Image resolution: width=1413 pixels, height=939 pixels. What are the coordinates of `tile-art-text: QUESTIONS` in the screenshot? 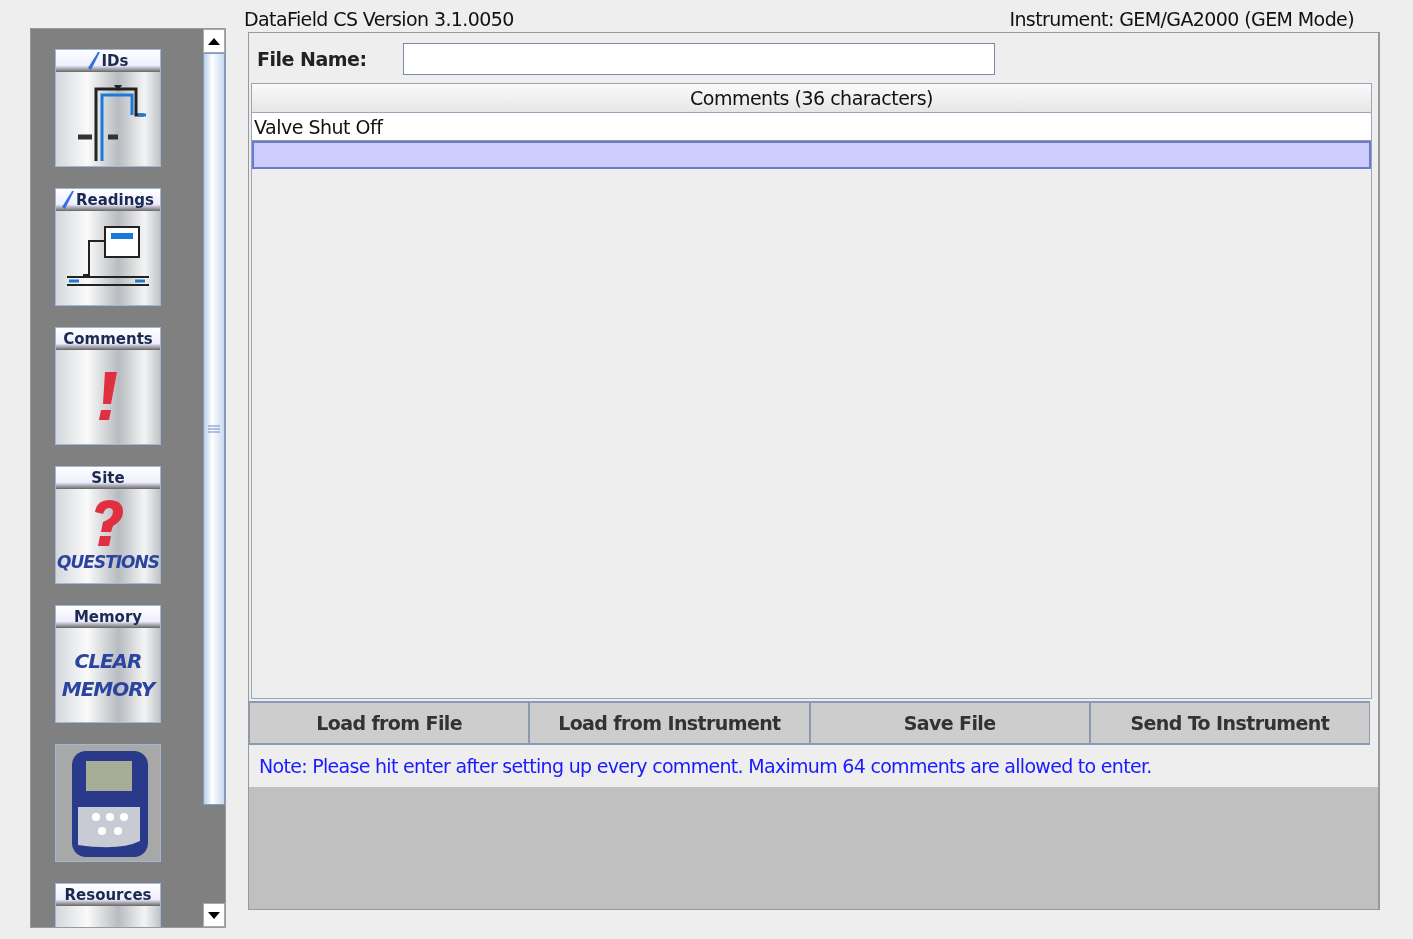 It's located at (108, 562).